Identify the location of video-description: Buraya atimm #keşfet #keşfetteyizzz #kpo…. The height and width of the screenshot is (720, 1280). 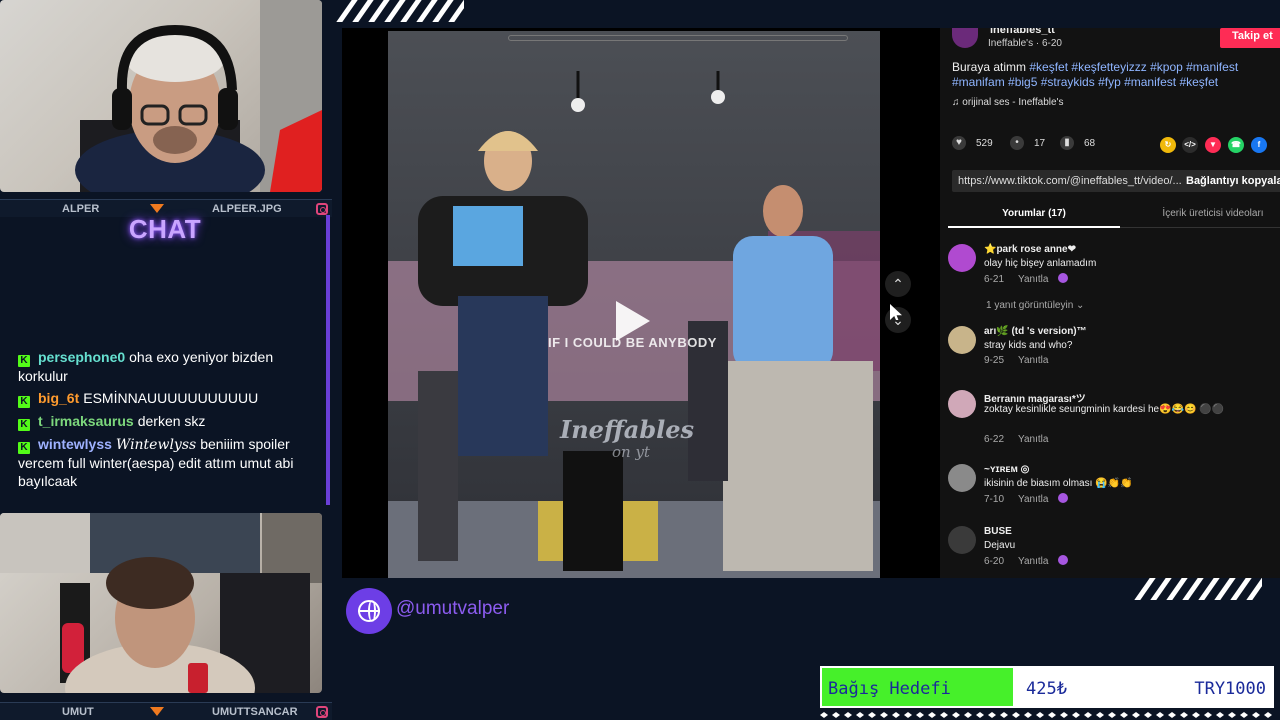
(1112, 75).